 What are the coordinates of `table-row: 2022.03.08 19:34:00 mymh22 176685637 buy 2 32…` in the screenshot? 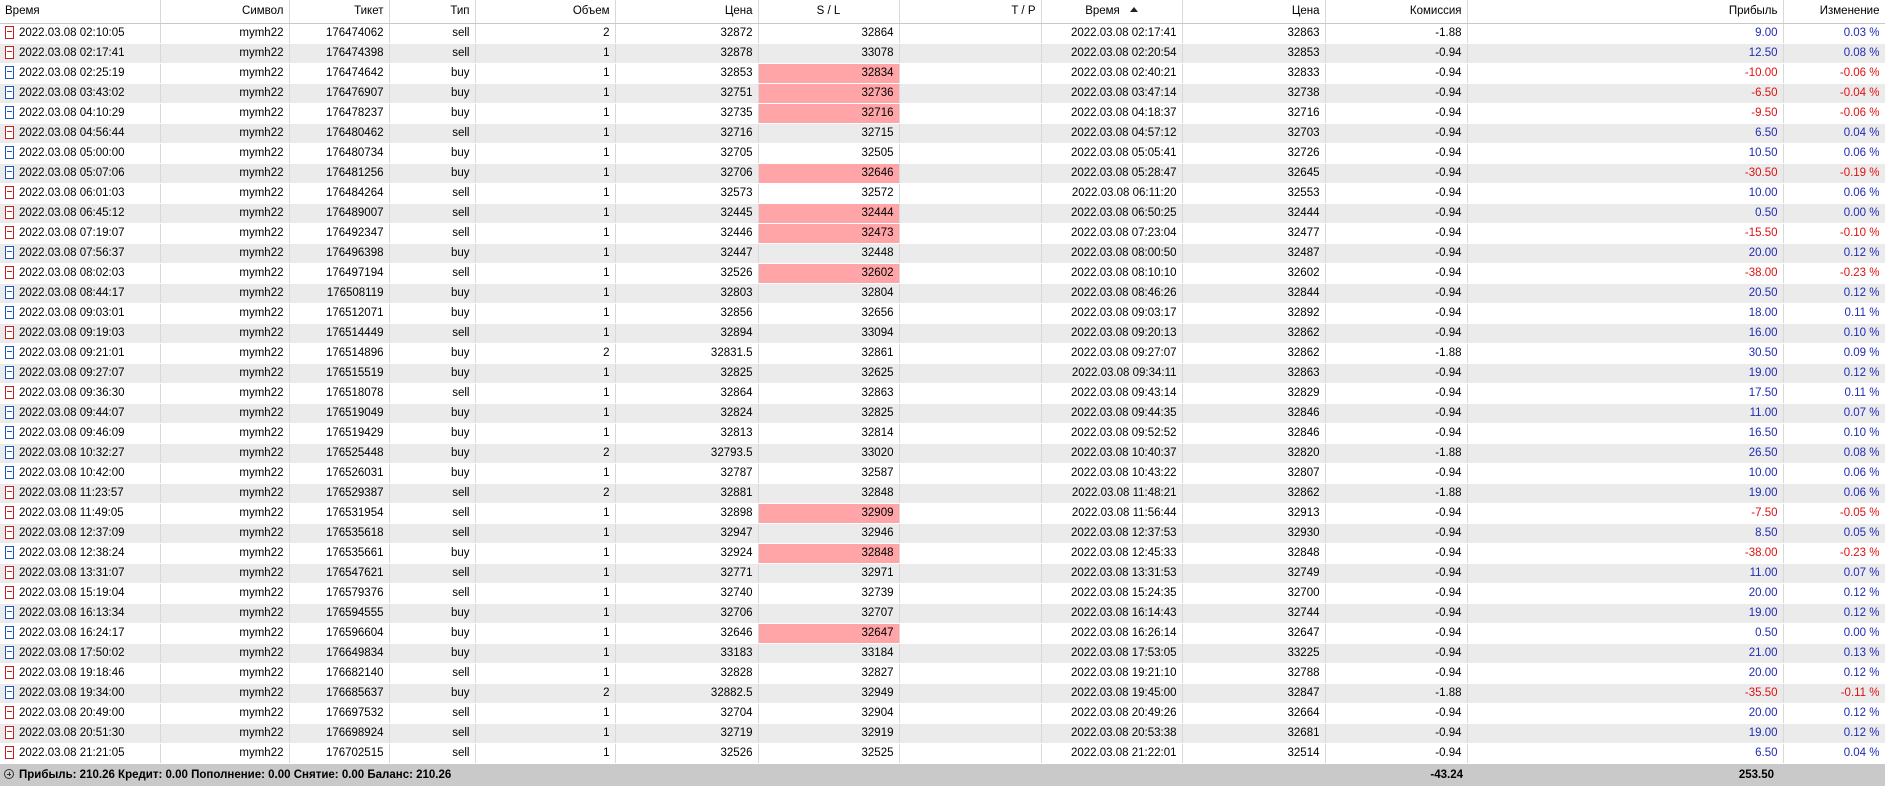 It's located at (942, 693).